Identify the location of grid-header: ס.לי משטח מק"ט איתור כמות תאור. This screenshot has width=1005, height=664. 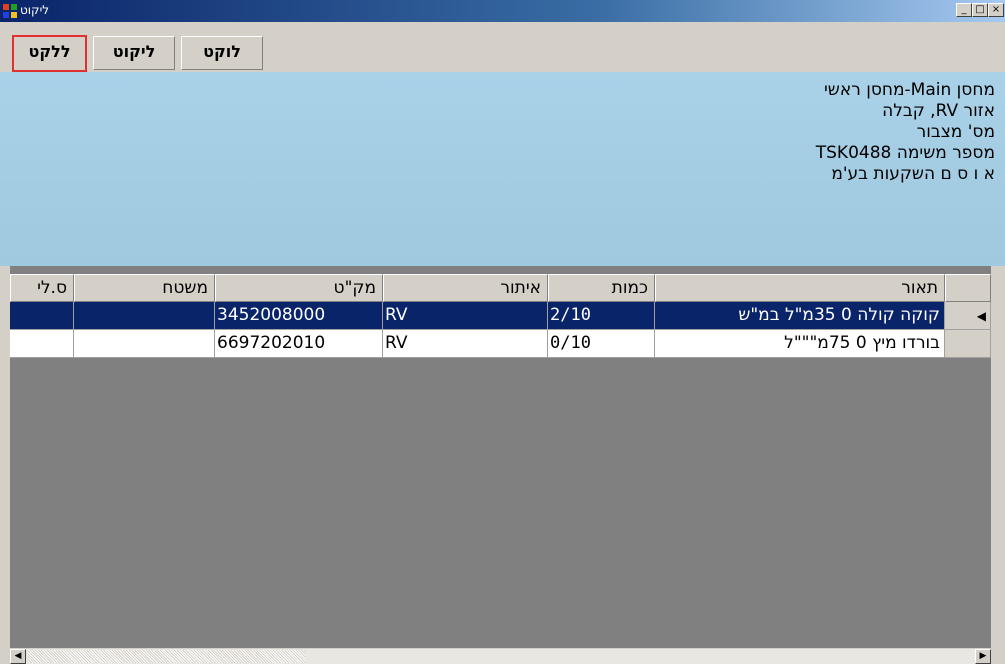
(502, 288).